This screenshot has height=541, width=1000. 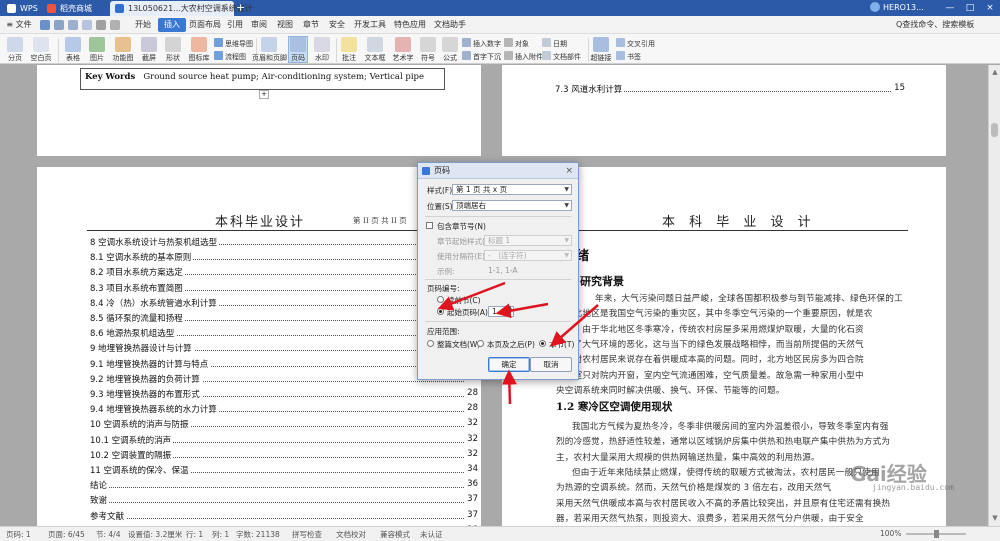 I want to click on toc-line: 11 空调系统的保冷、保温 34, so click(x=284, y=470).